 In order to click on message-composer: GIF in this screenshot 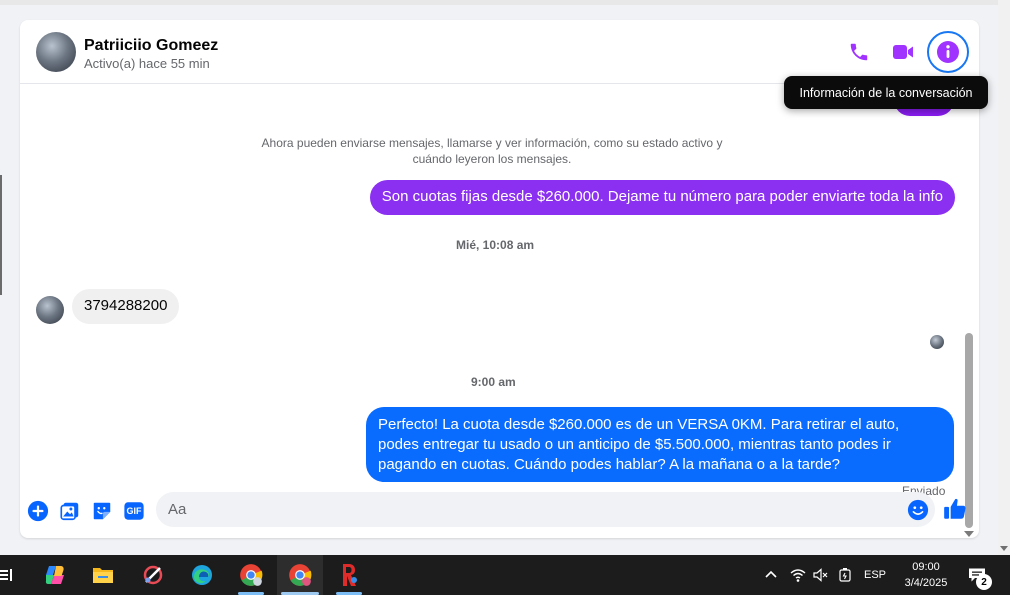, I will do `click(499, 511)`.